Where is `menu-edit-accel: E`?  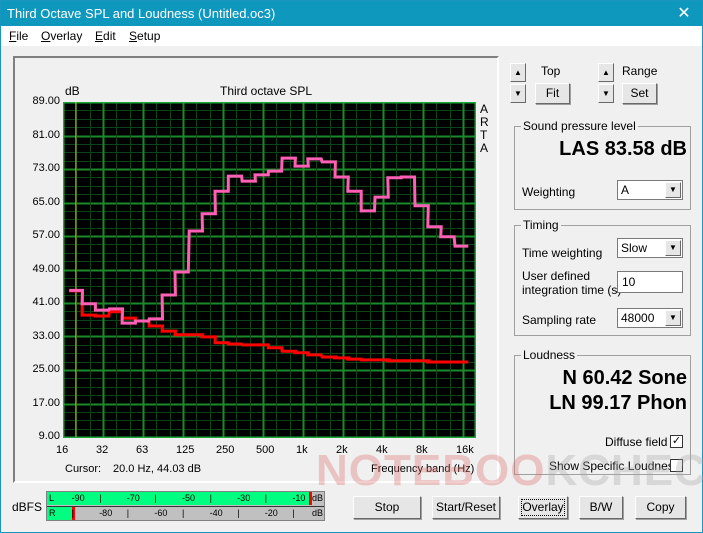
menu-edit-accel: E is located at coordinates (99, 36).